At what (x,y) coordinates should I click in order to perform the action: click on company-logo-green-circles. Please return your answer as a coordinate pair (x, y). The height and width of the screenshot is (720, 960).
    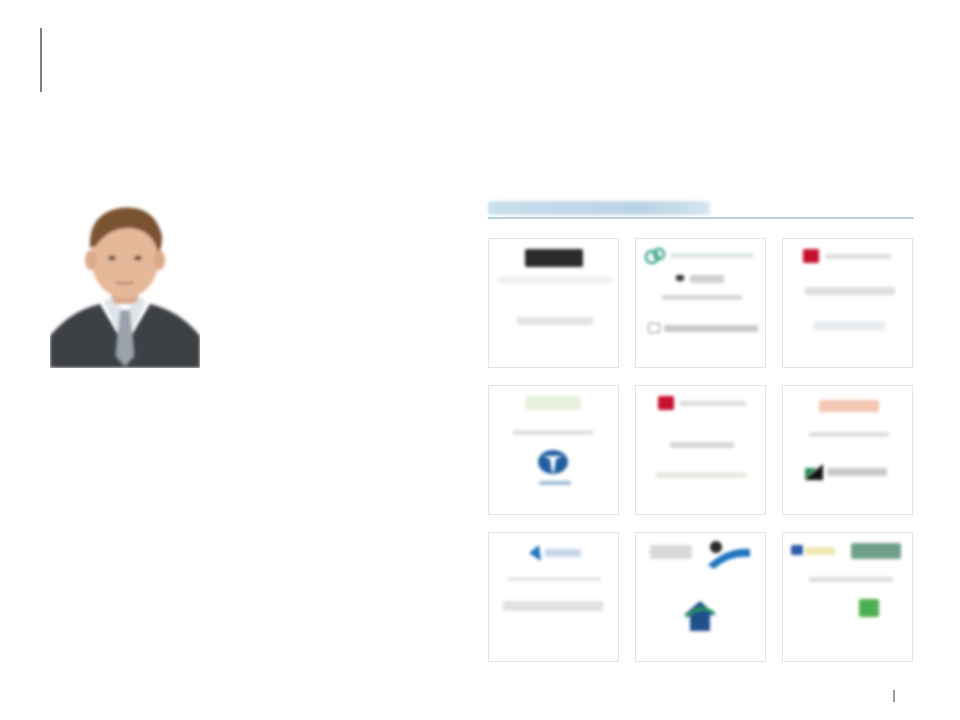
    Looking at the image, I should click on (655, 256).